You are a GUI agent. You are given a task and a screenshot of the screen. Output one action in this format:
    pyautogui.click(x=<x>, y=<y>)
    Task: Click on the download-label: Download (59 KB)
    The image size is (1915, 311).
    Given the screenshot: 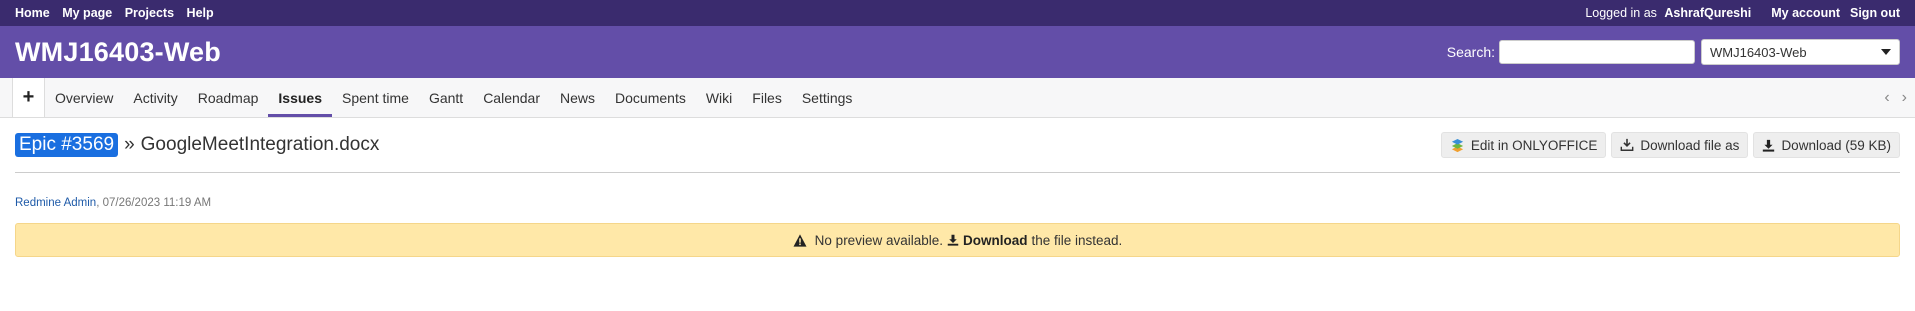 What is the action you would take?
    pyautogui.click(x=1836, y=145)
    